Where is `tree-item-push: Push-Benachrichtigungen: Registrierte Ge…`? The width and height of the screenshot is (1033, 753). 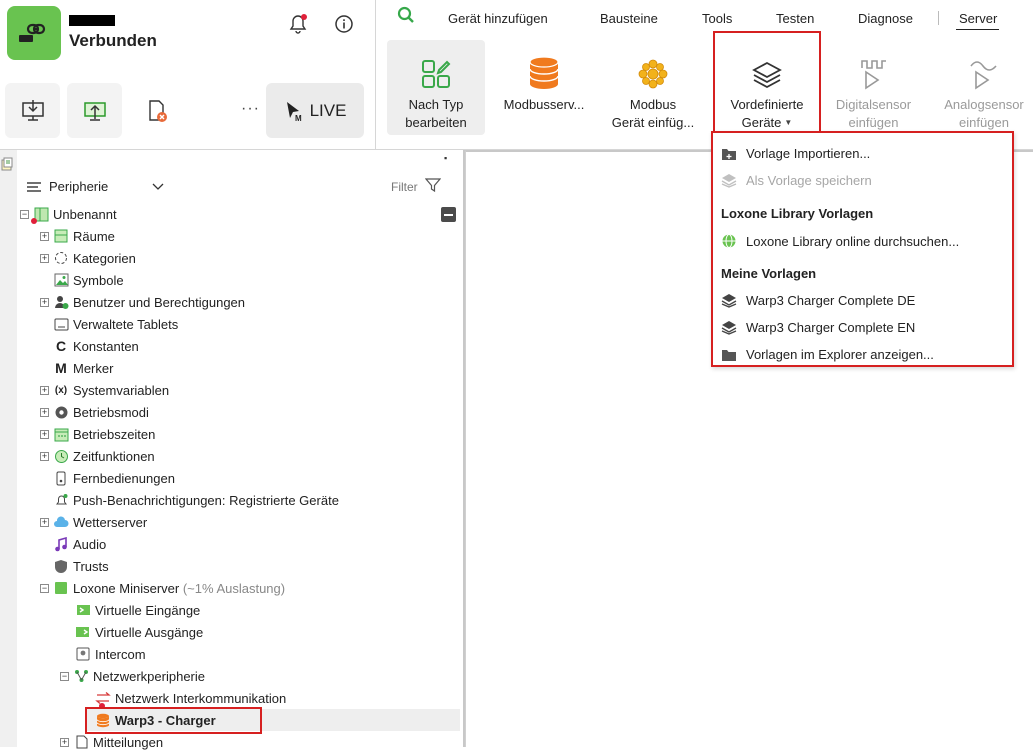
tree-item-push: Push-Benachrichtigungen: Registrierte Ge… is located at coordinates (196, 500).